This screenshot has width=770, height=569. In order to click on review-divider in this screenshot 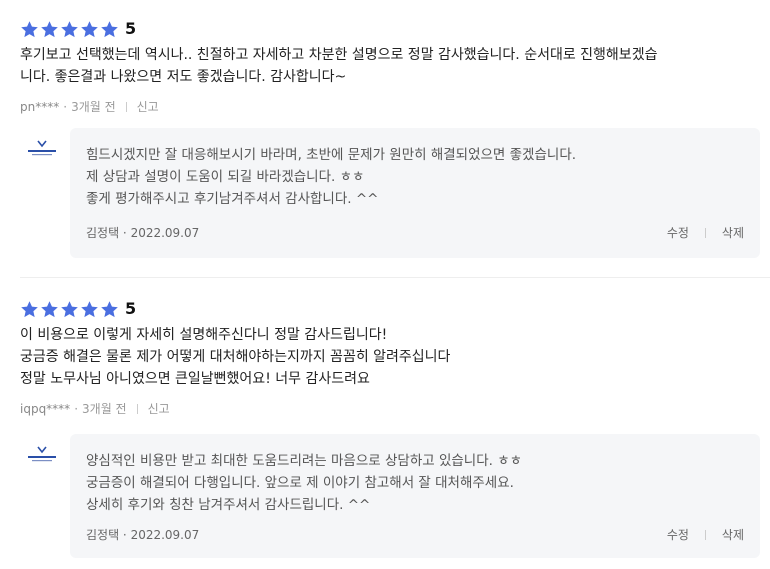, I will do `click(395, 277)`.